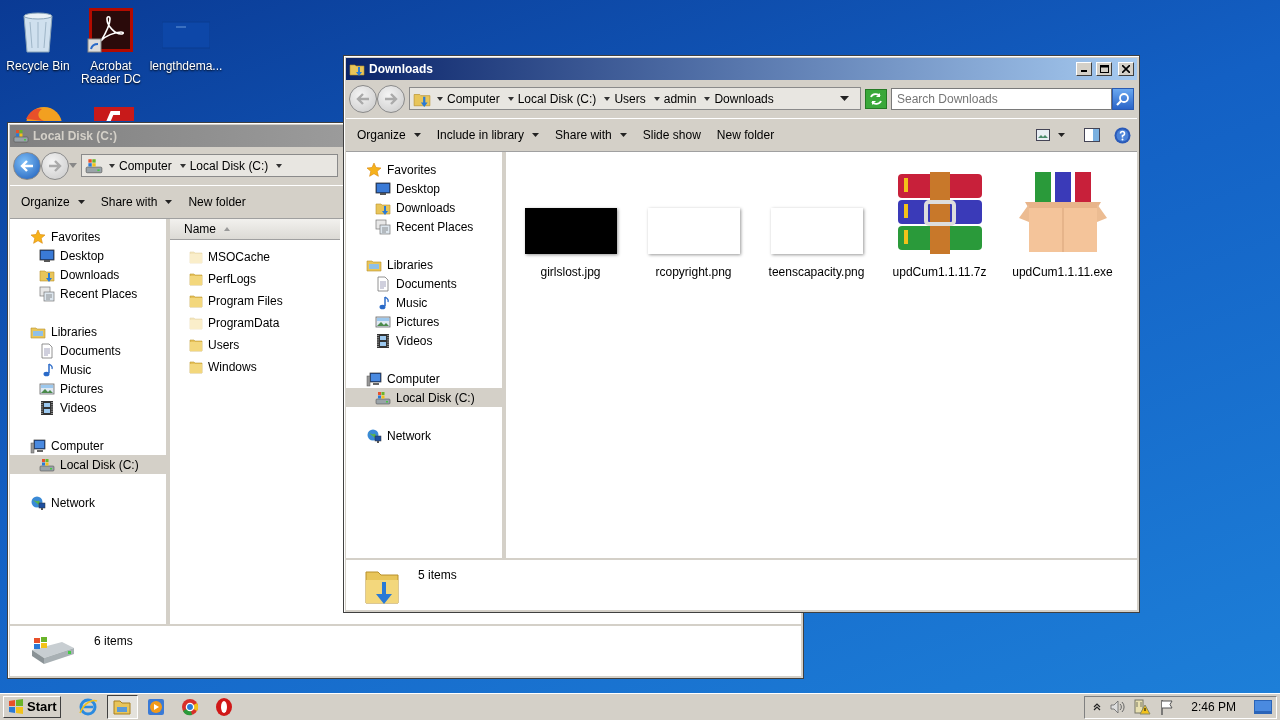 The image size is (1280, 720). What do you see at coordinates (630, 98) in the screenshot?
I see `breadcrumb-item: Users` at bounding box center [630, 98].